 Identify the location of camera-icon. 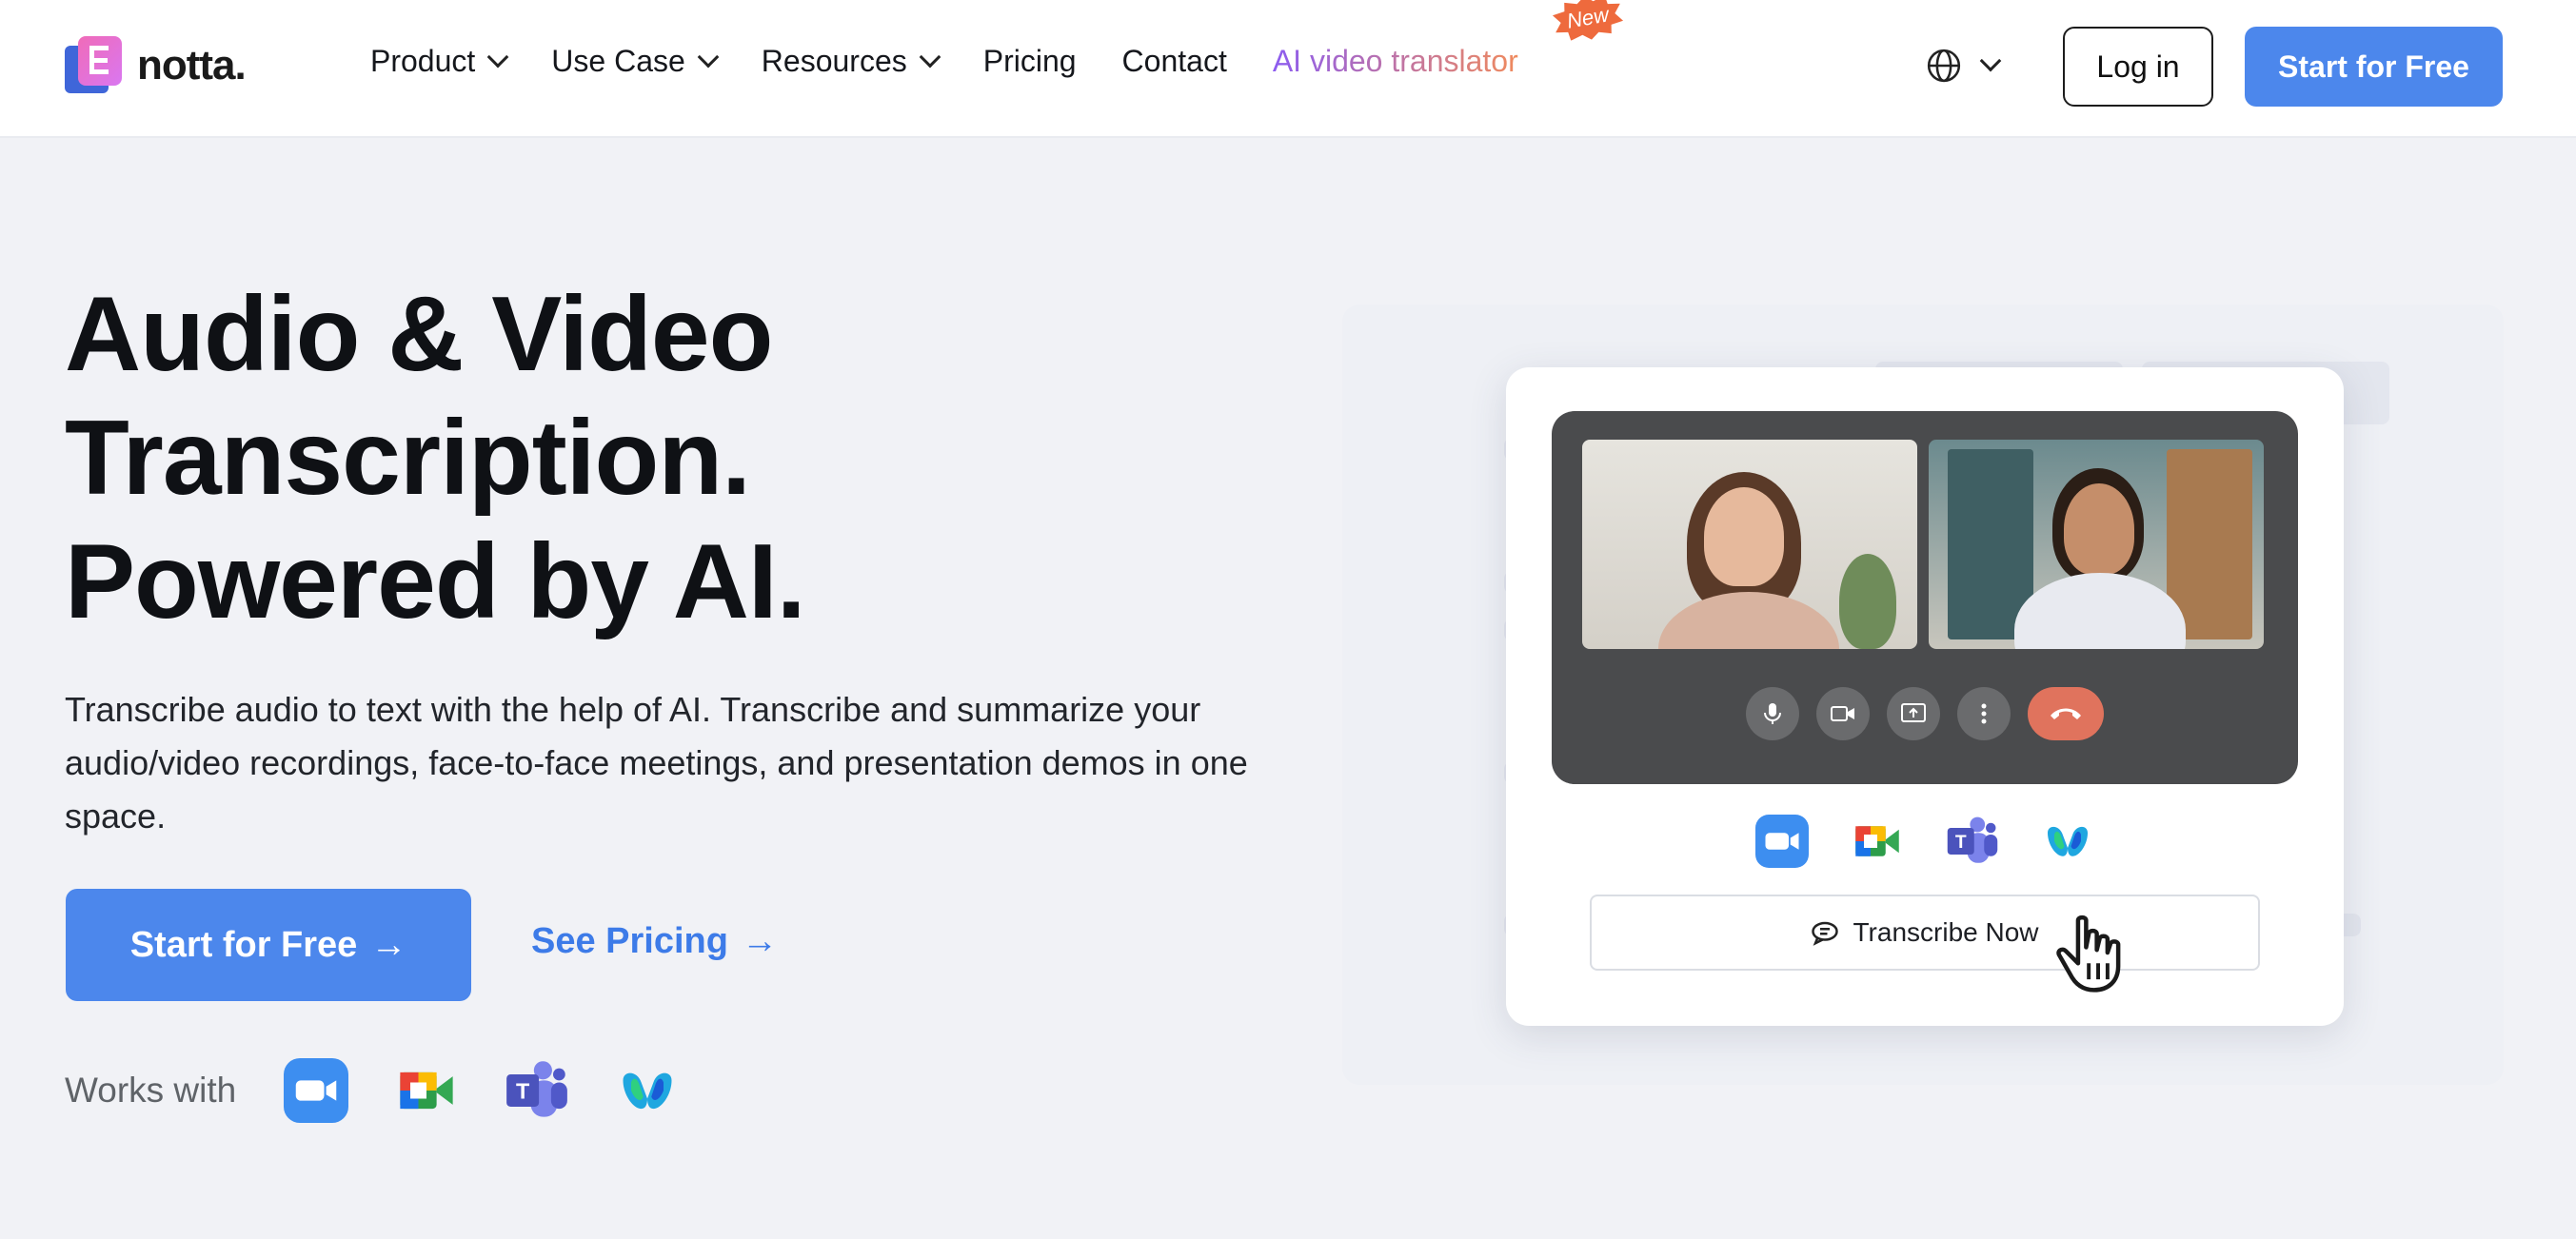
(1843, 714).